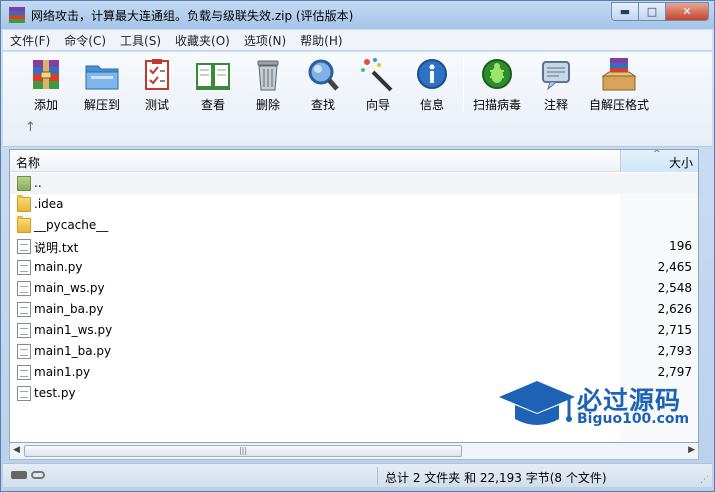  I want to click on file-name: main_ws.py, so click(69, 288).